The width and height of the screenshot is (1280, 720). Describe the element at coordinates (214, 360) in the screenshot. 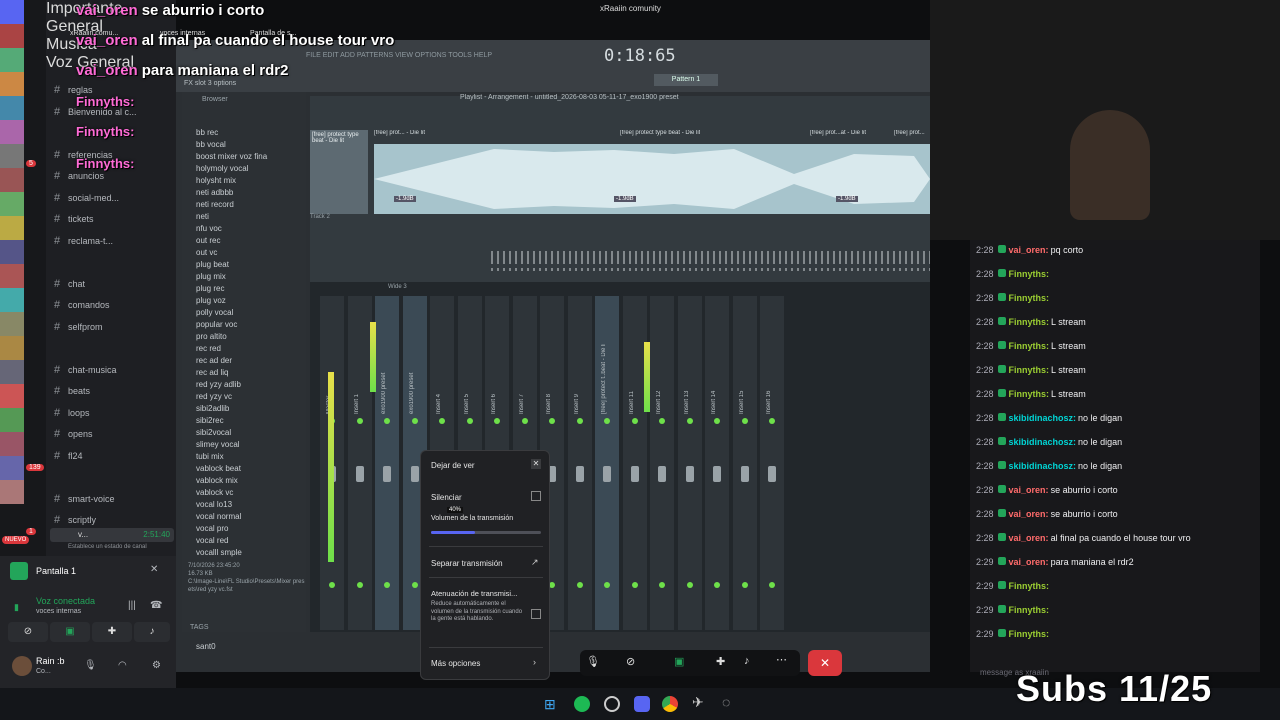

I see `browser-item: rec ad der` at that location.